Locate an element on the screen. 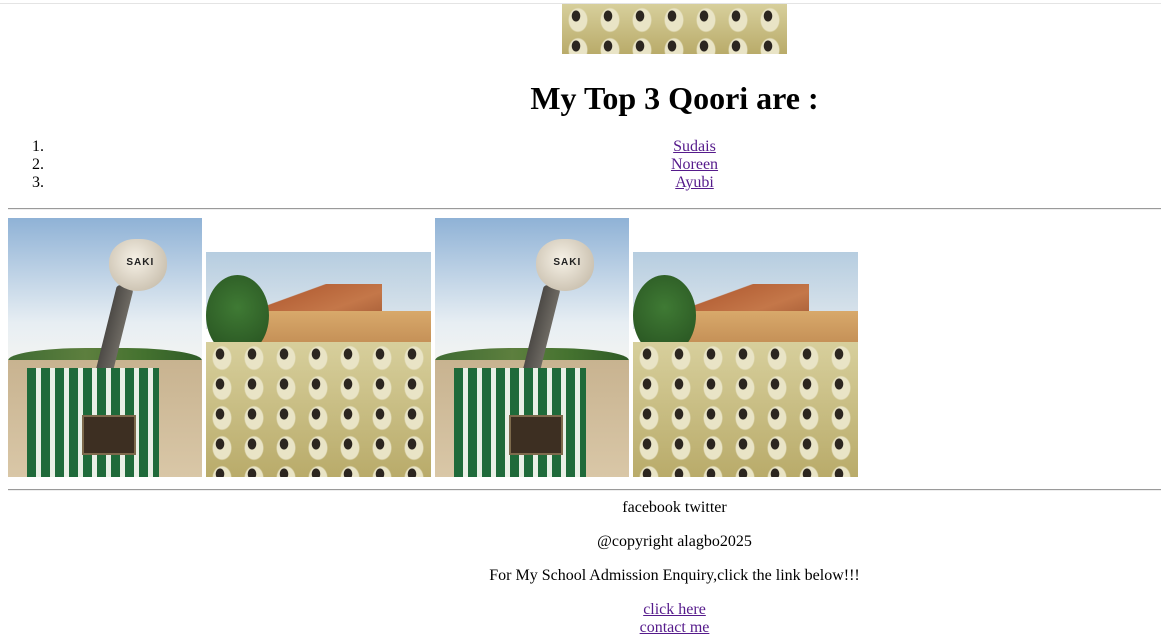 The height and width of the screenshot is (638, 1161). copyright-text: @copyright alagbo2025 is located at coordinates (674, 541).